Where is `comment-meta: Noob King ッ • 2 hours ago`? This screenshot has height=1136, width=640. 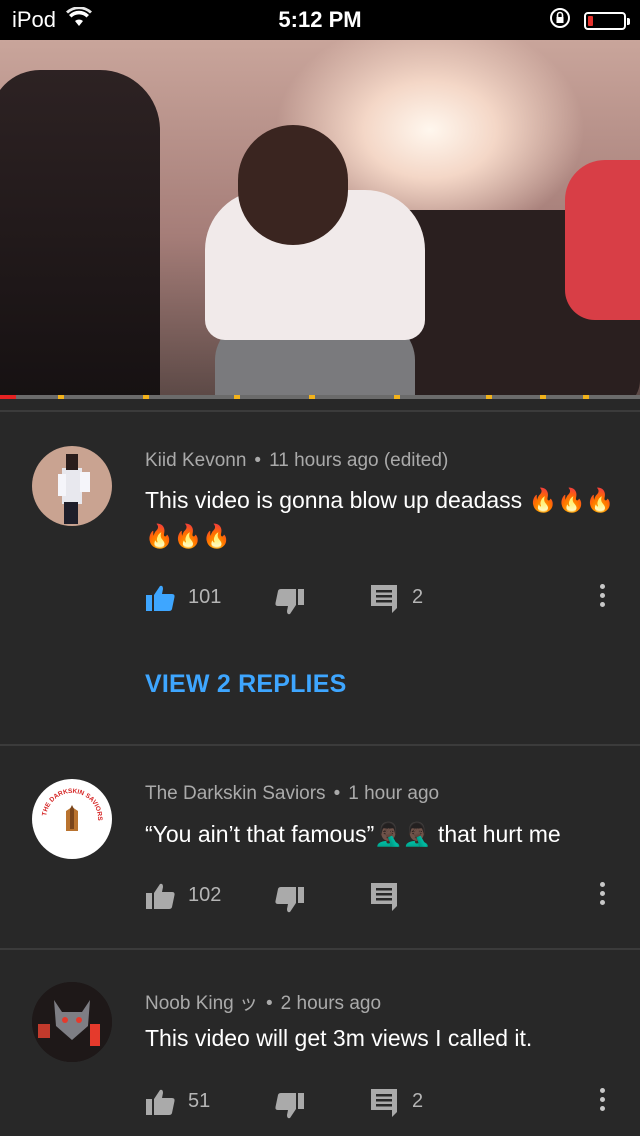 comment-meta: Noob King ッ • 2 hours ago is located at coordinates (263, 1003).